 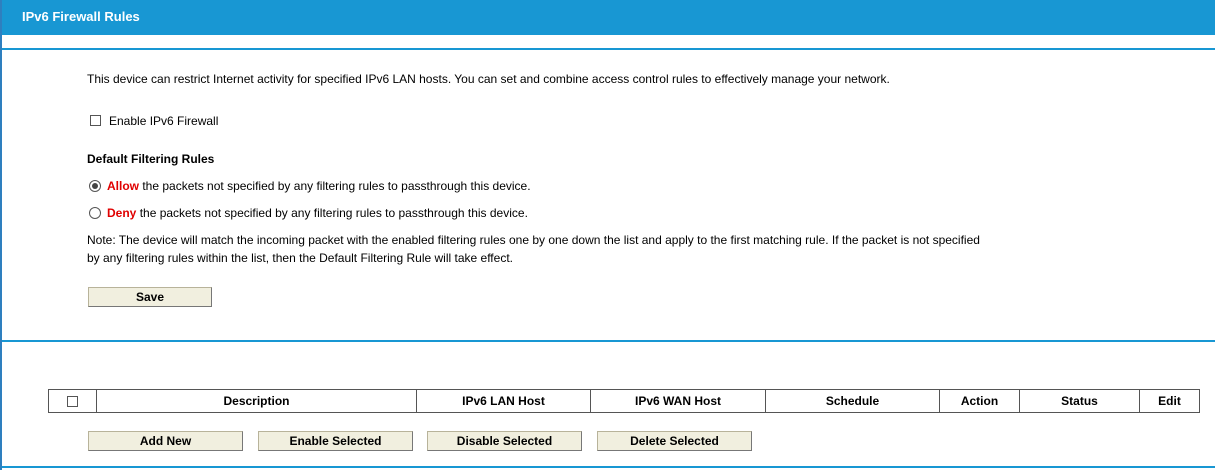 What do you see at coordinates (504, 441) in the screenshot?
I see `disable-selected-button: Disable Selected` at bounding box center [504, 441].